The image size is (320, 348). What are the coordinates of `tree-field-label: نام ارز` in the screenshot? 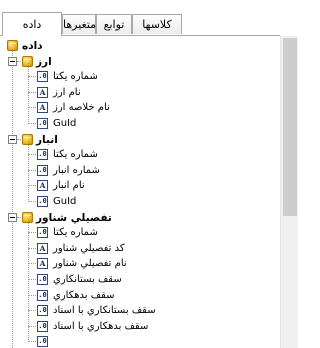 It's located at (67, 92).